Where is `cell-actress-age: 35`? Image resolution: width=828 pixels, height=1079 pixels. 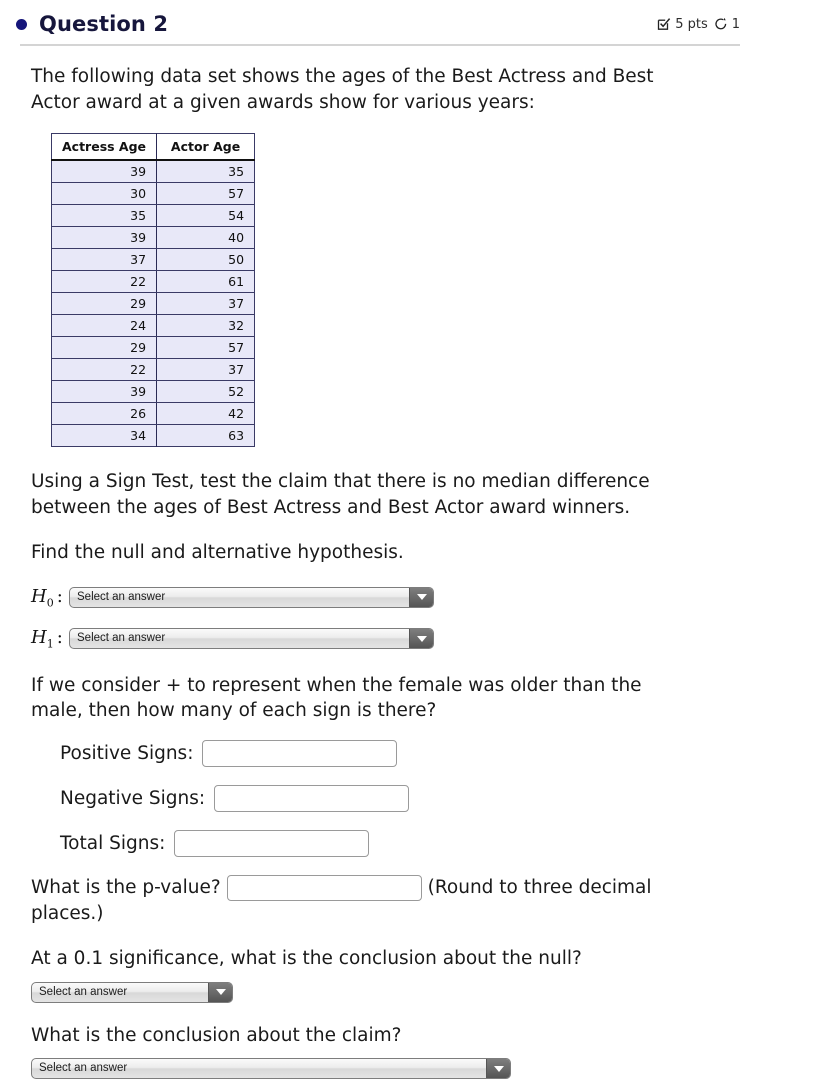
cell-actress-age: 35 is located at coordinates (104, 216).